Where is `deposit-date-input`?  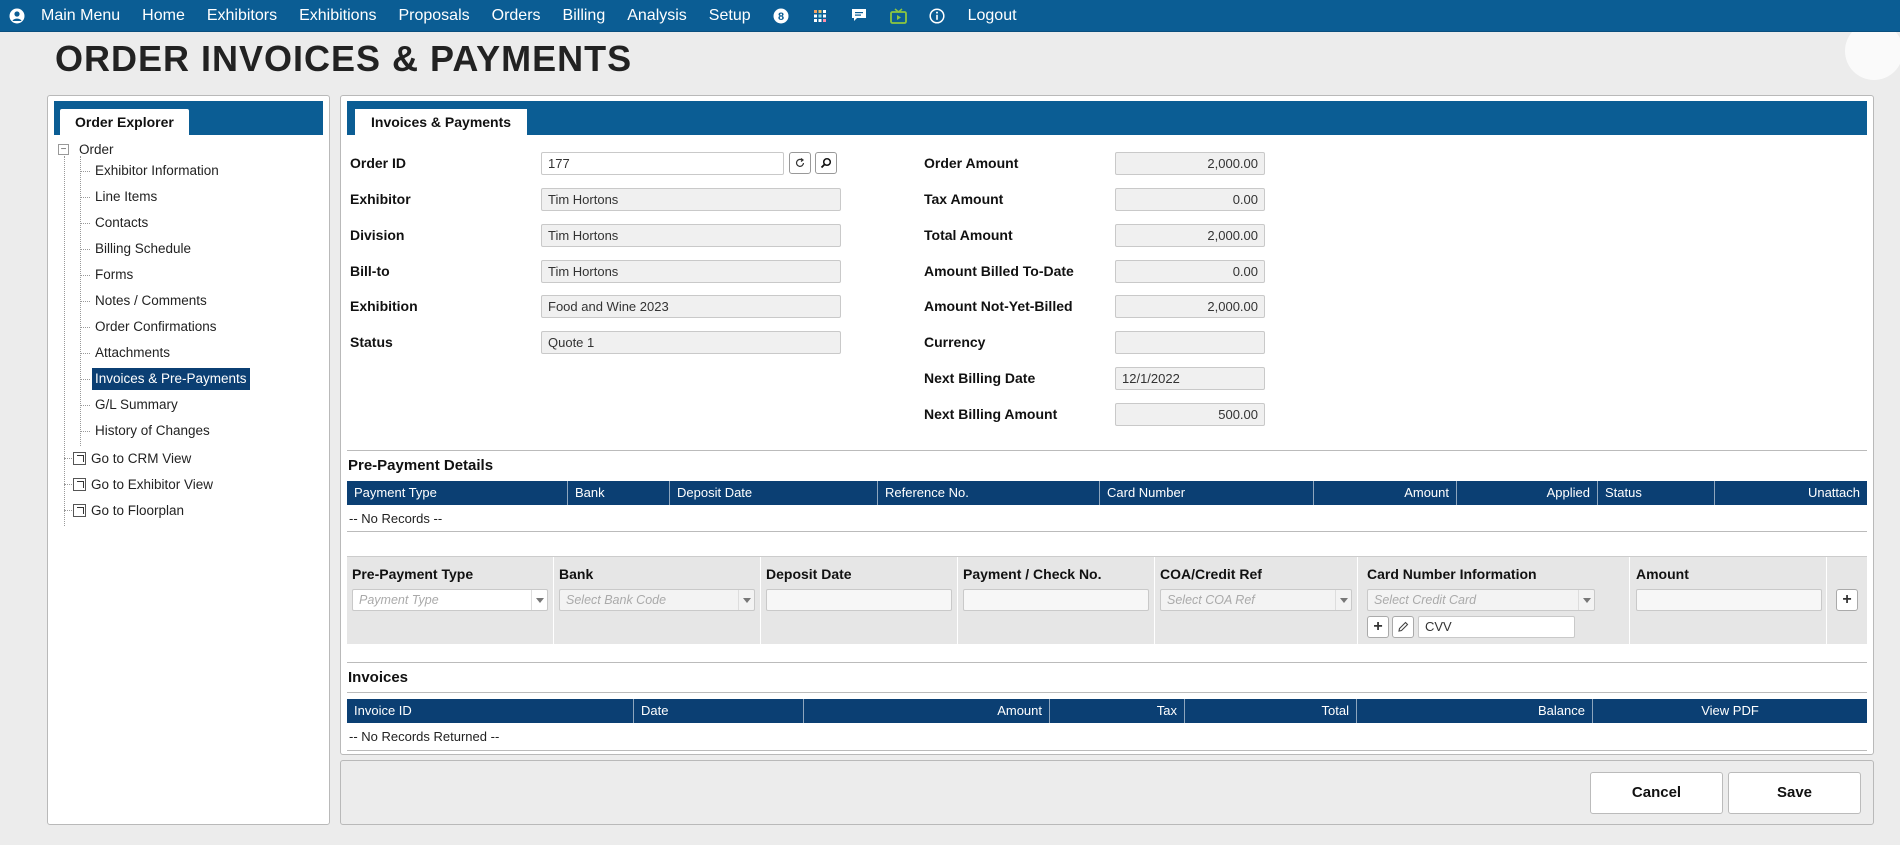
deposit-date-input is located at coordinates (859, 600).